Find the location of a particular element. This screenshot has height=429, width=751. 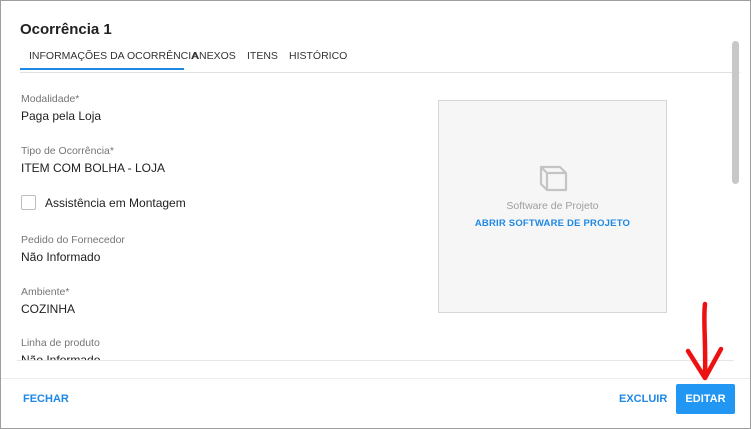

field-label: Ambiente* is located at coordinates (45, 292).